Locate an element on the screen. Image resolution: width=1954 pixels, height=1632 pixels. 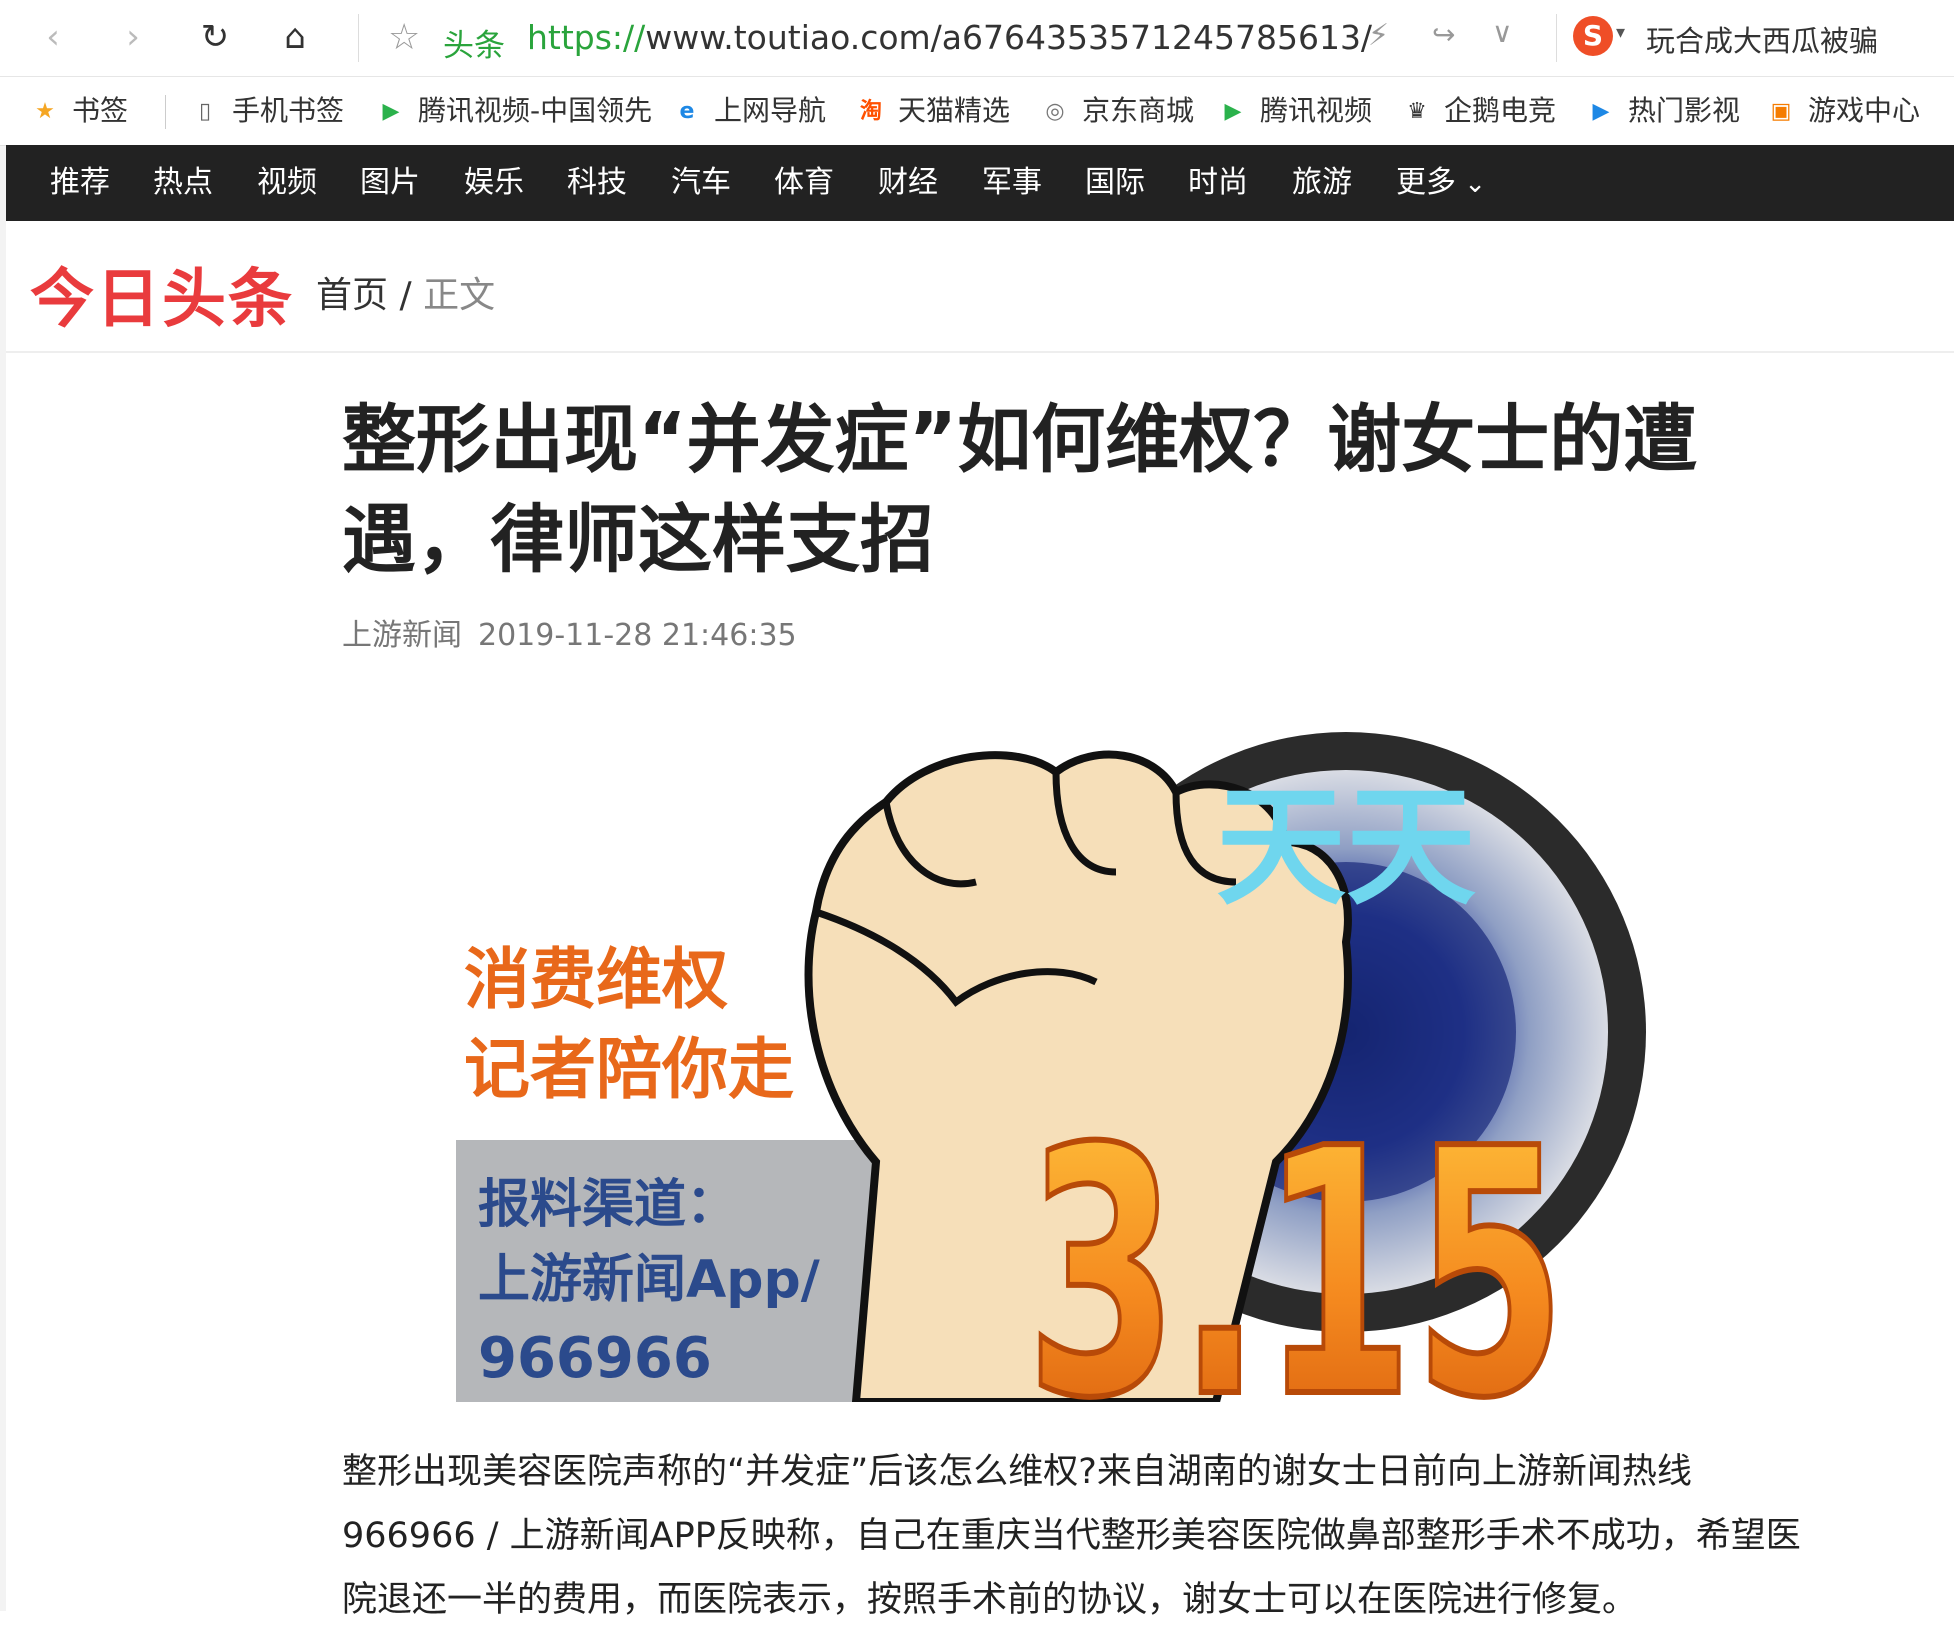
bookmark-item: ▯ 手机书签 is located at coordinates (267, 111).